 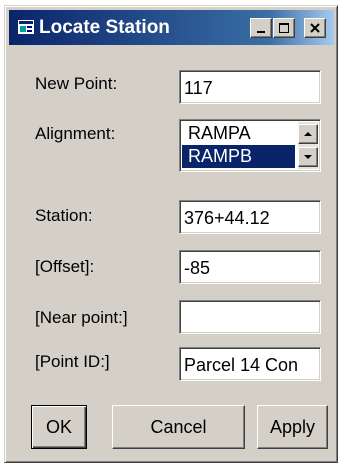 I want to click on new-point-label: New Point:, so click(x=76, y=83).